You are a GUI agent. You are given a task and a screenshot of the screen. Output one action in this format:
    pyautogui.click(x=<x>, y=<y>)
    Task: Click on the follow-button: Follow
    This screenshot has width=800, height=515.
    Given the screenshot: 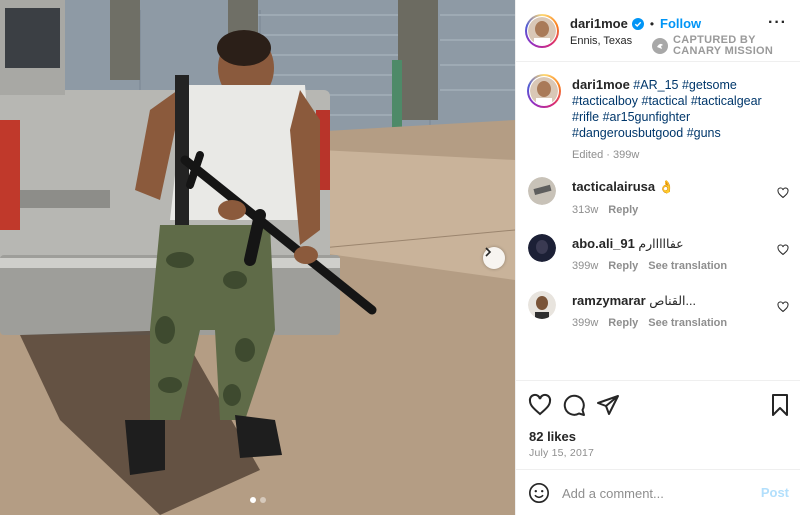 What is the action you would take?
    pyautogui.click(x=680, y=23)
    